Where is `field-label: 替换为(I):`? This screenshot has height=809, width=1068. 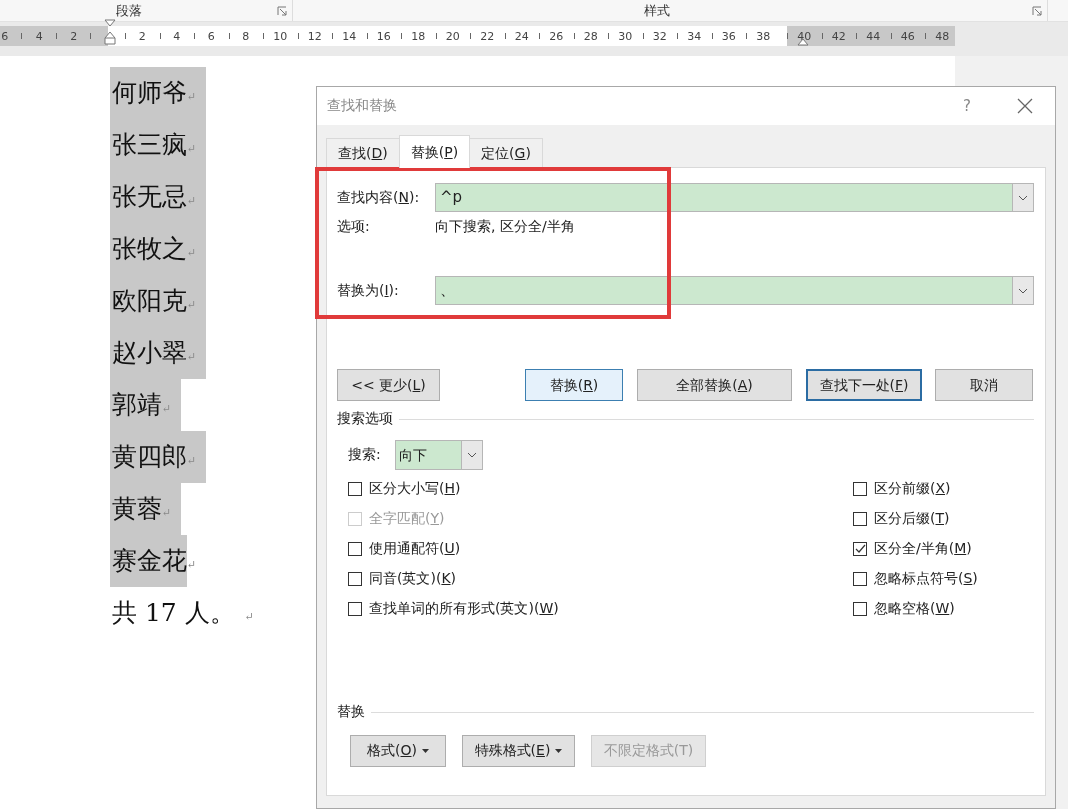 field-label: 替换为(I): is located at coordinates (368, 290).